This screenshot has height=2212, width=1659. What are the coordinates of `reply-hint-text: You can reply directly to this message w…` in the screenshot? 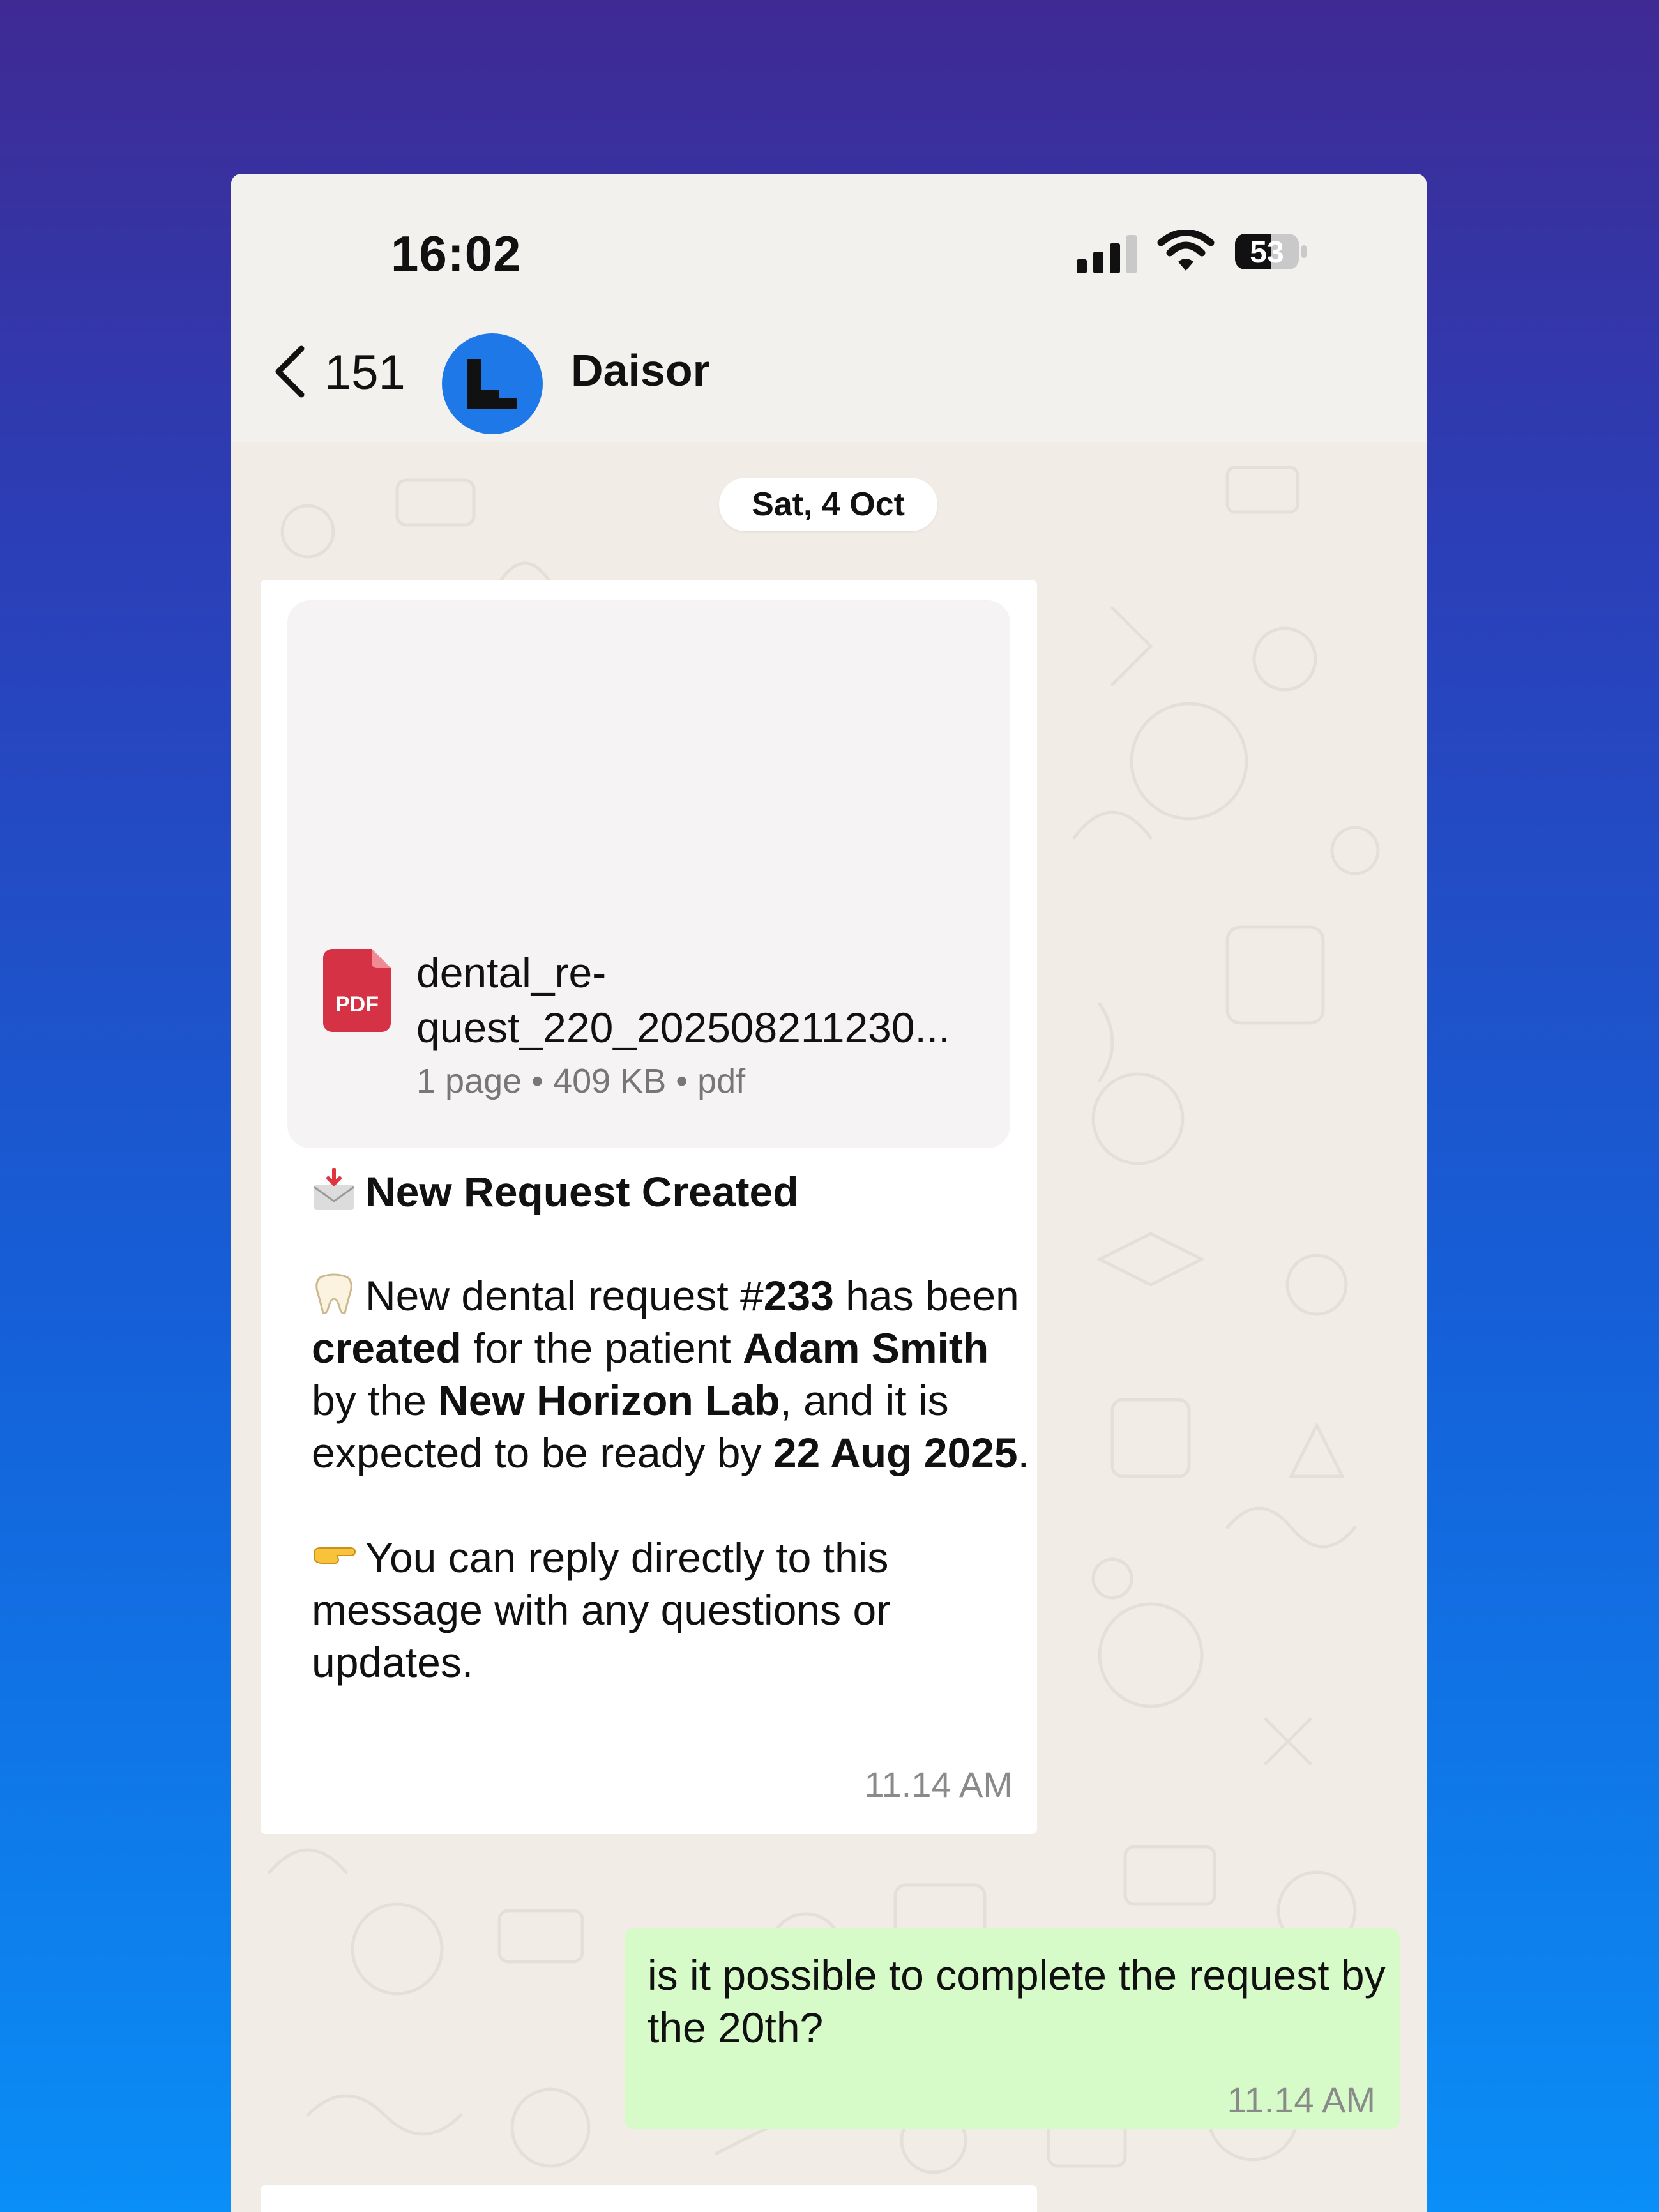 It's located at (602, 1610).